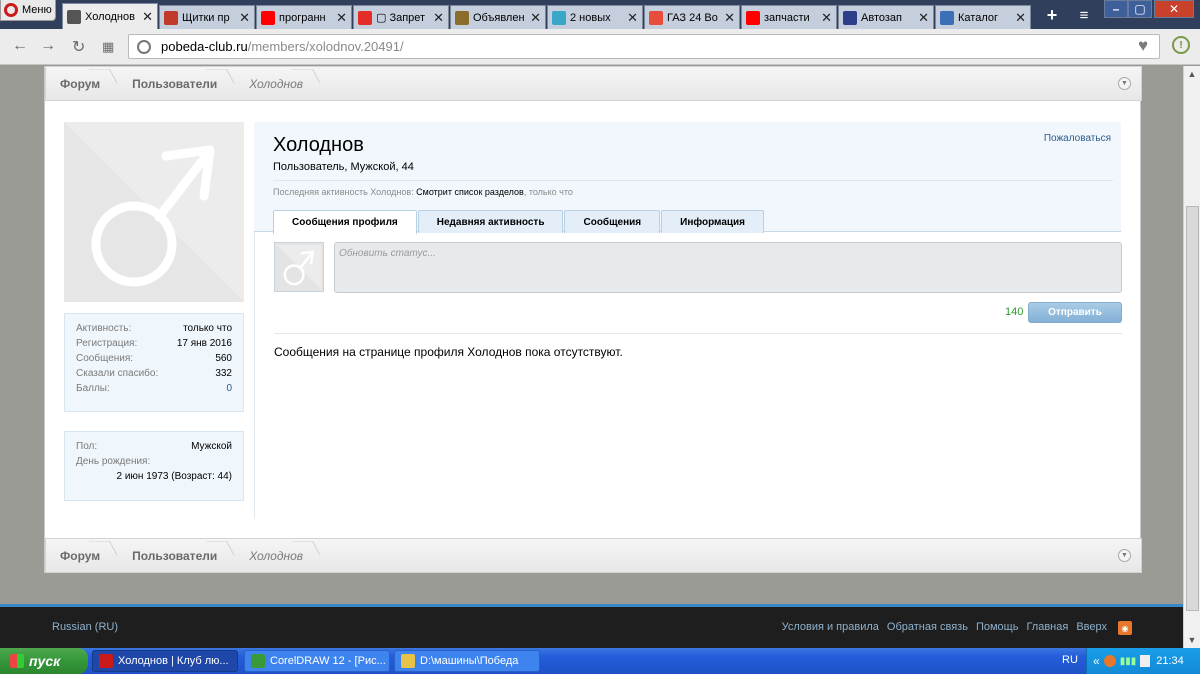 This screenshot has width=1200, height=674. Describe the element at coordinates (408, 661) in the screenshot. I see `folder-icon` at that location.